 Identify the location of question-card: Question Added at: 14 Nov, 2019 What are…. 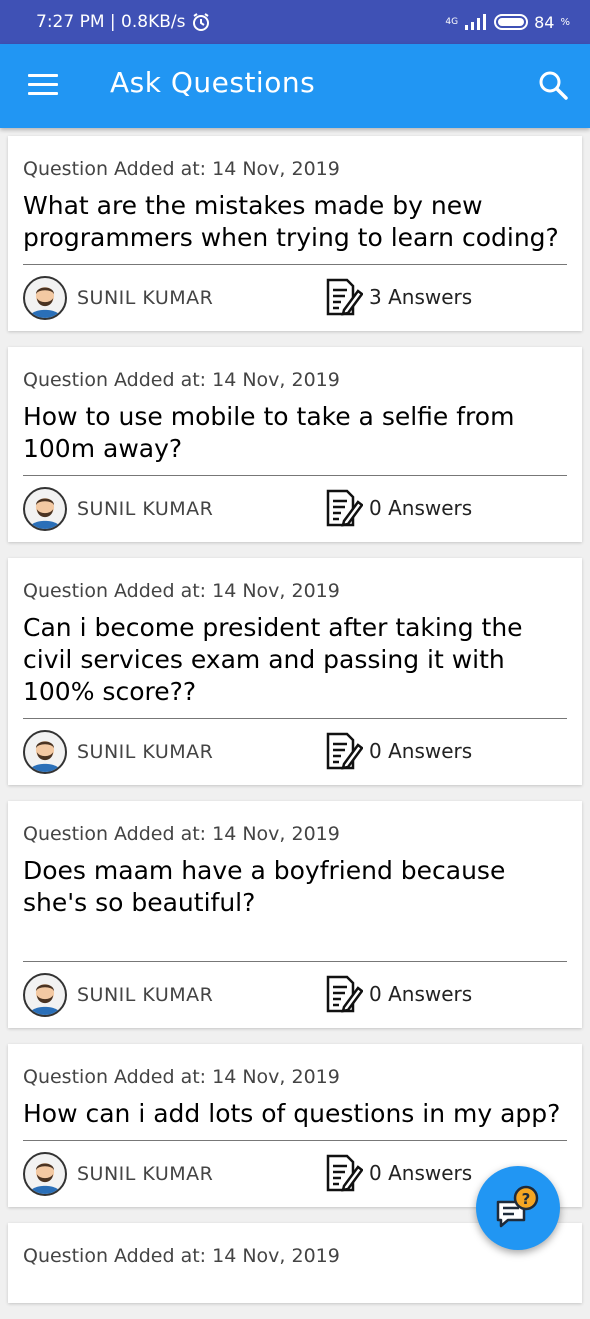
(295, 233).